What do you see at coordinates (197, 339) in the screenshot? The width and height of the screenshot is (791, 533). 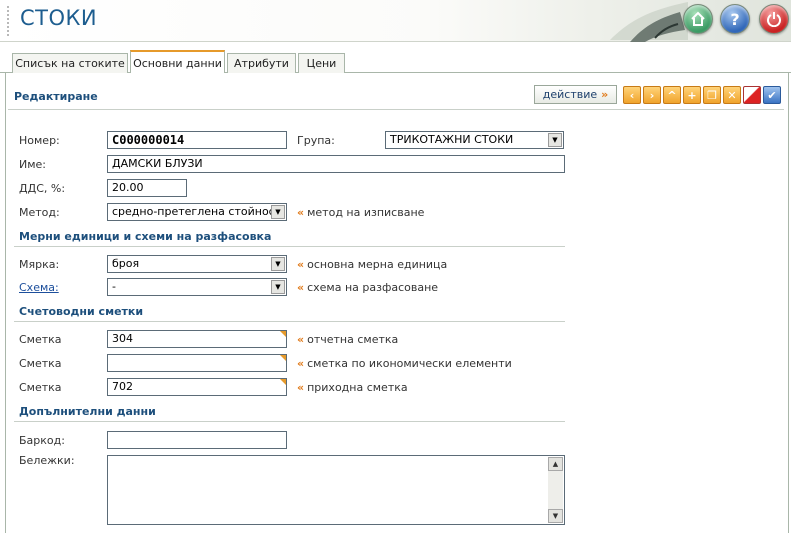 I see `account-field-reporting: 304` at bounding box center [197, 339].